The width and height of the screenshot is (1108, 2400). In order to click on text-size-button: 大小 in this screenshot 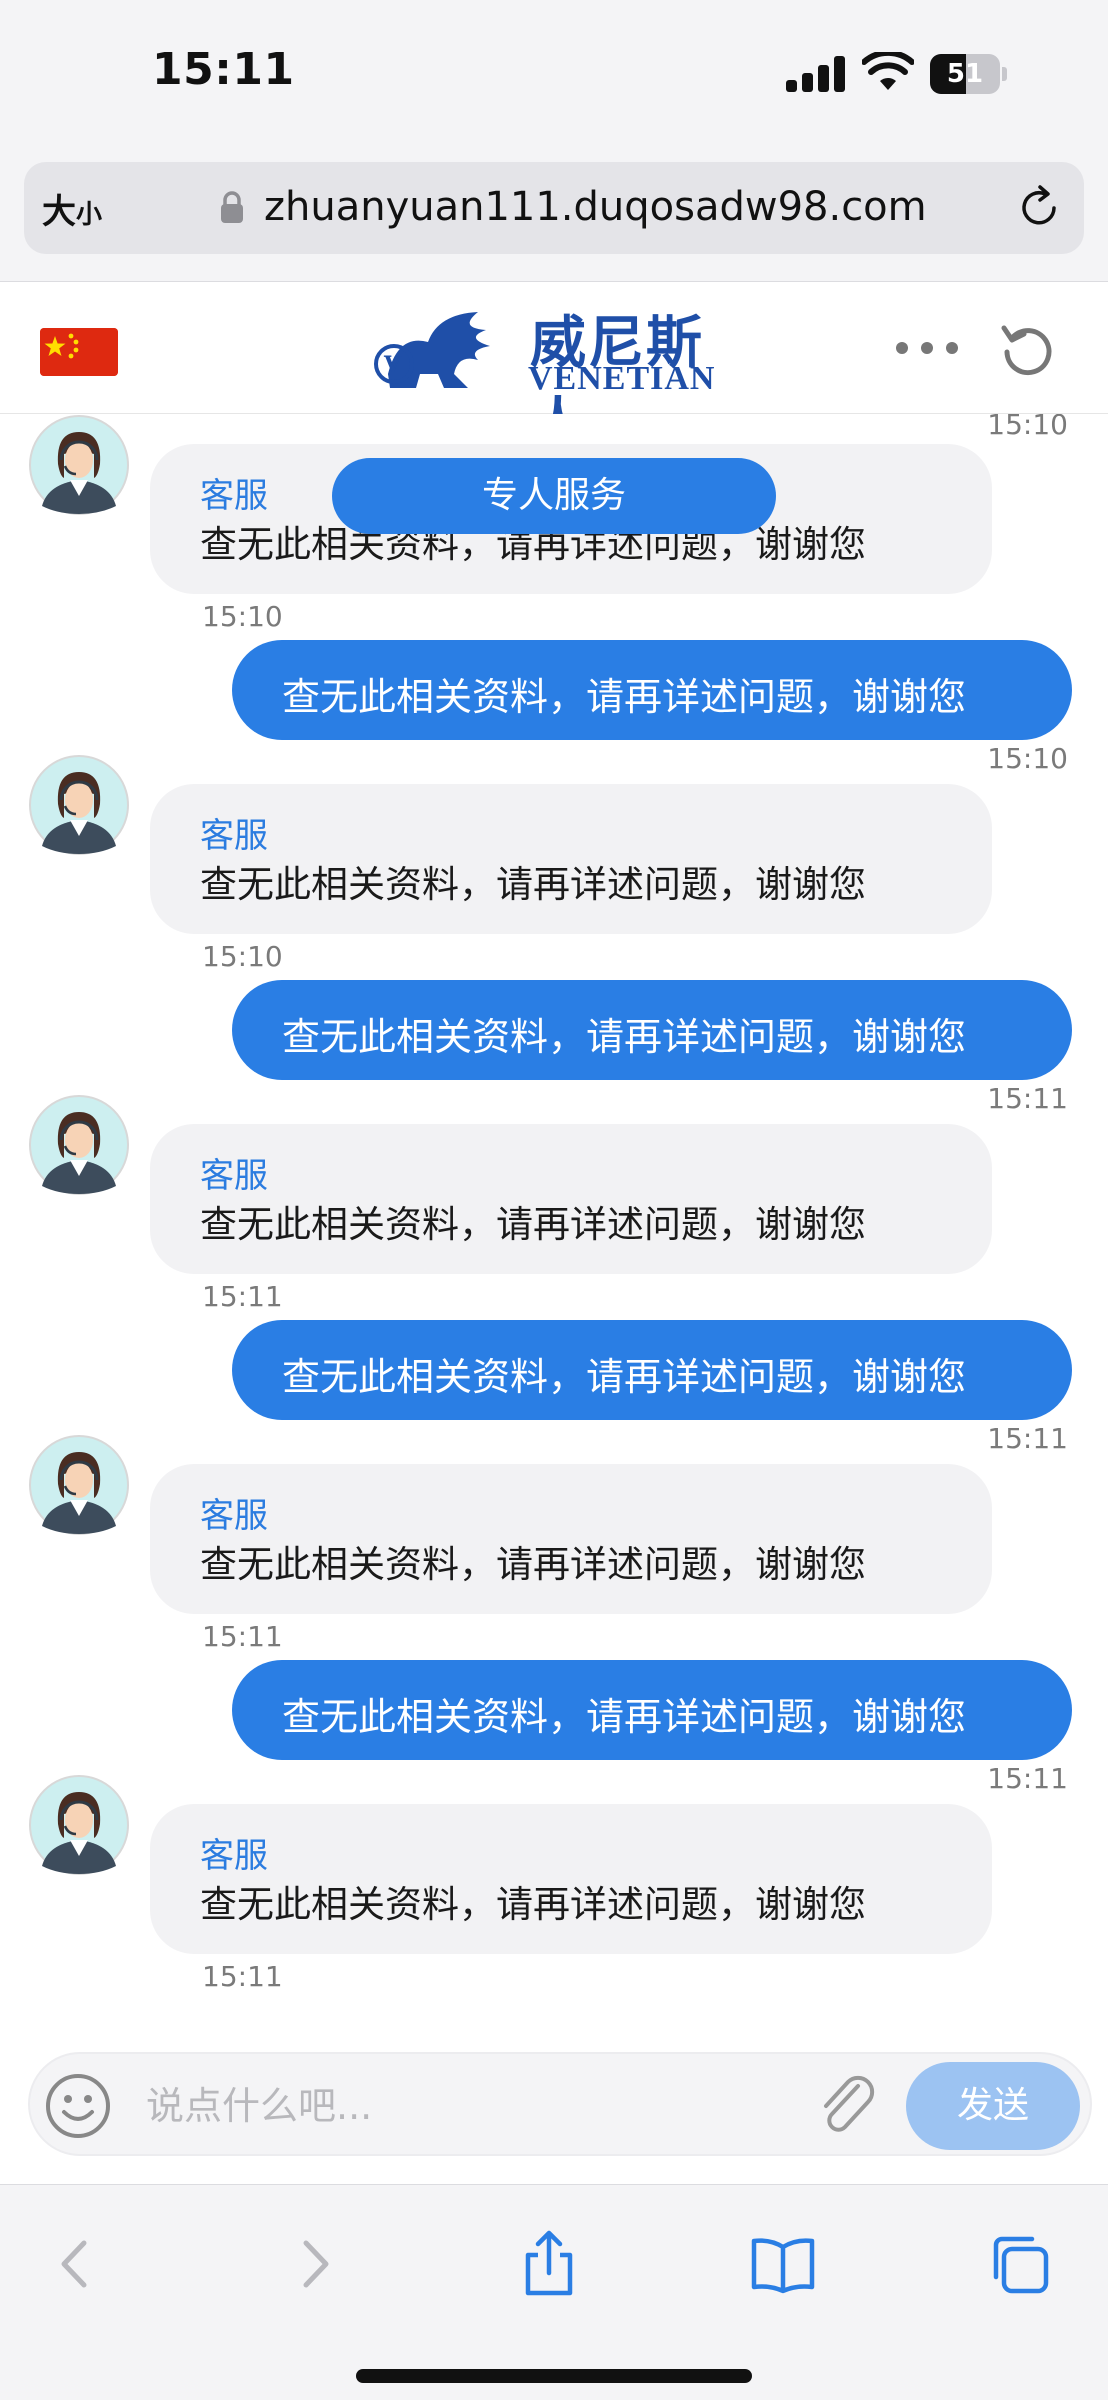, I will do `click(72, 208)`.